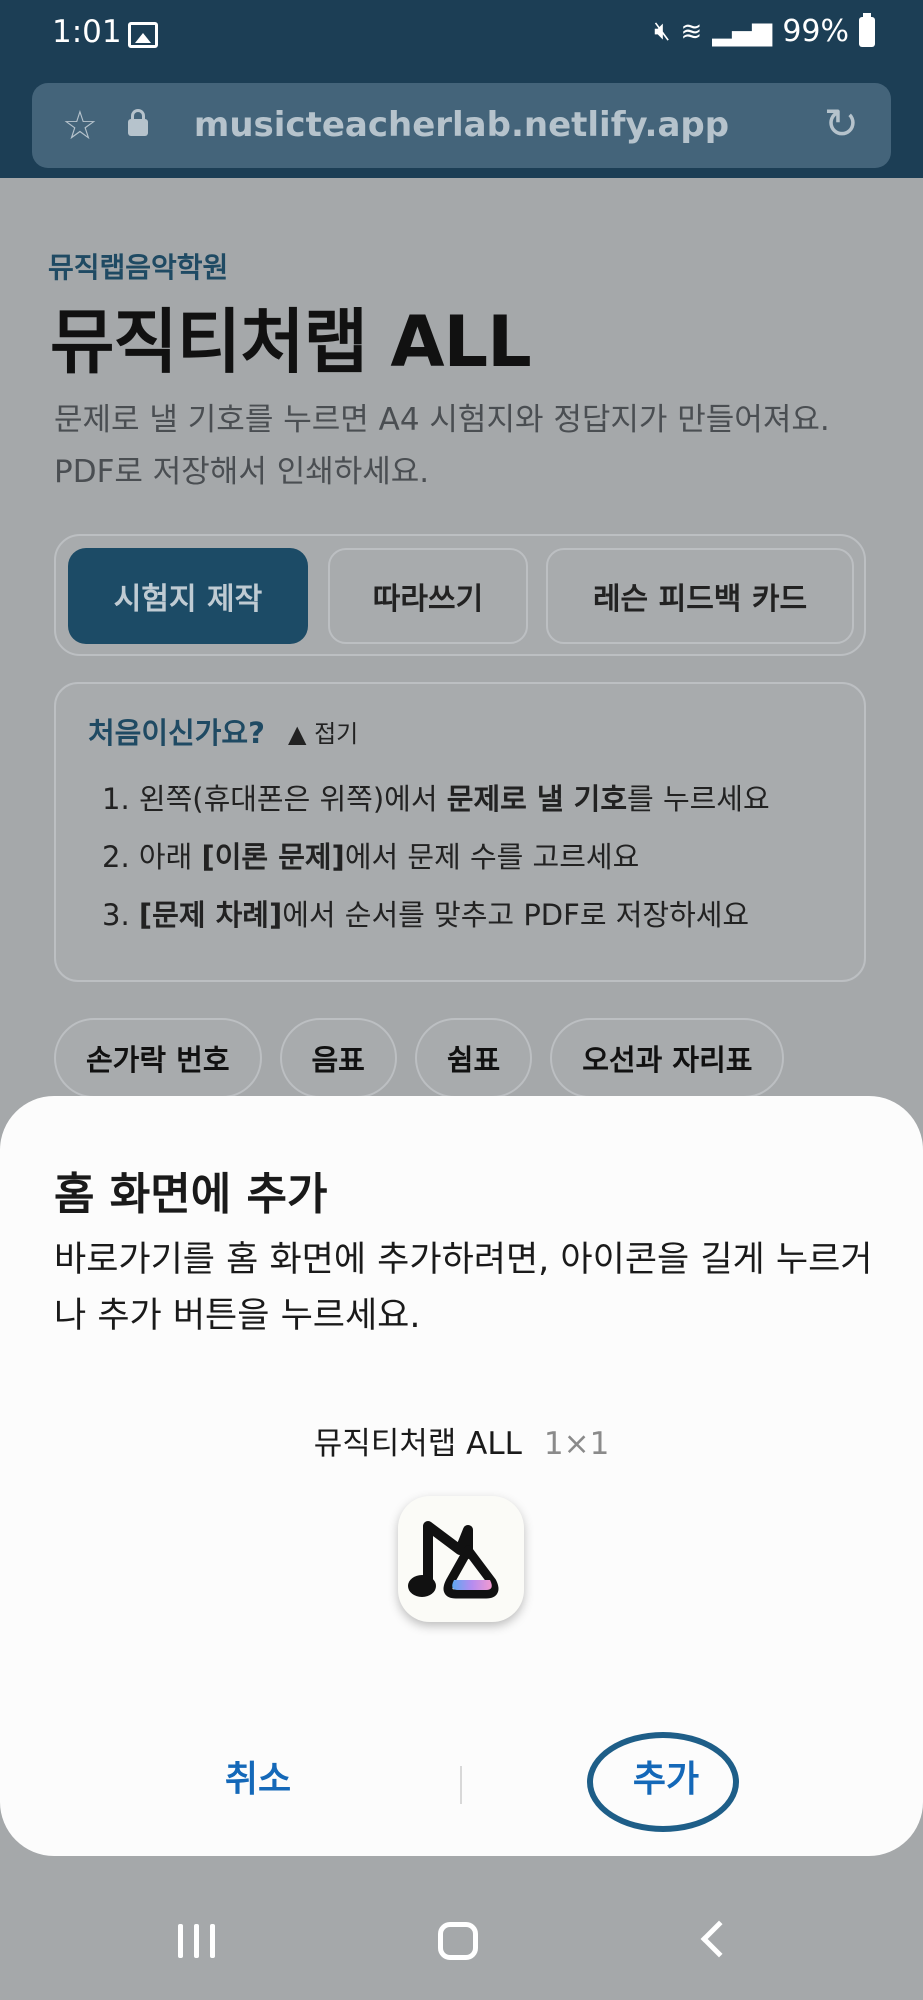 This screenshot has width=923, height=2000. I want to click on url-text: musicteacherlab.netlify.app, so click(461, 125).